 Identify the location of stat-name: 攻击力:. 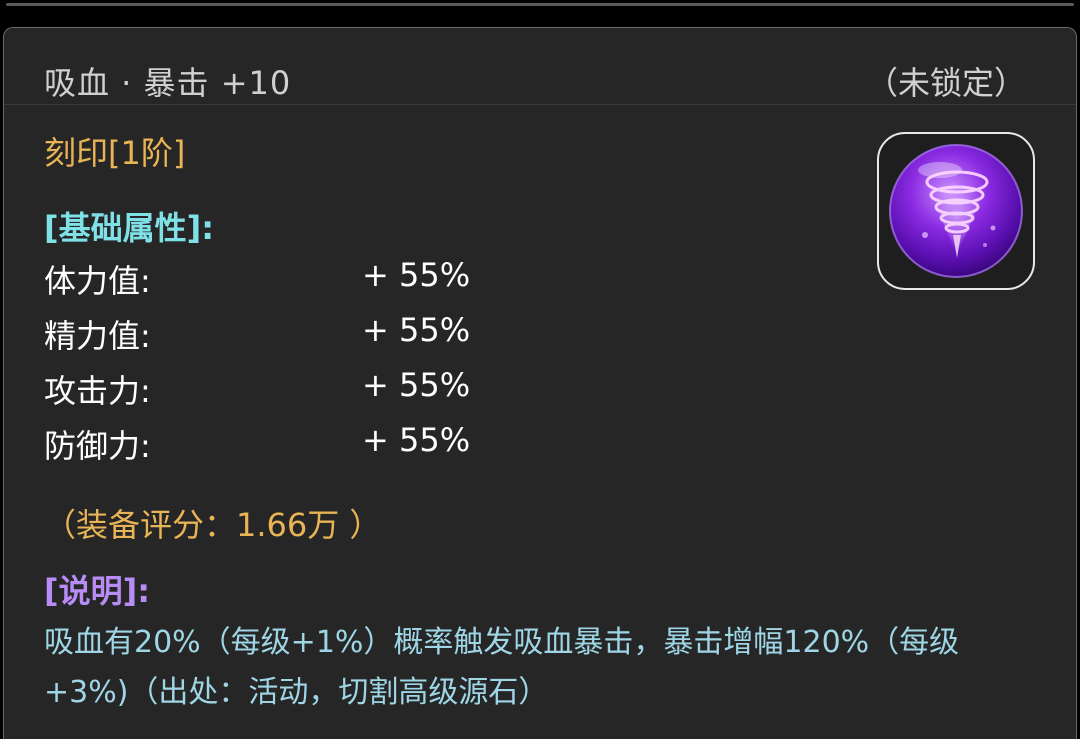
(97, 391).